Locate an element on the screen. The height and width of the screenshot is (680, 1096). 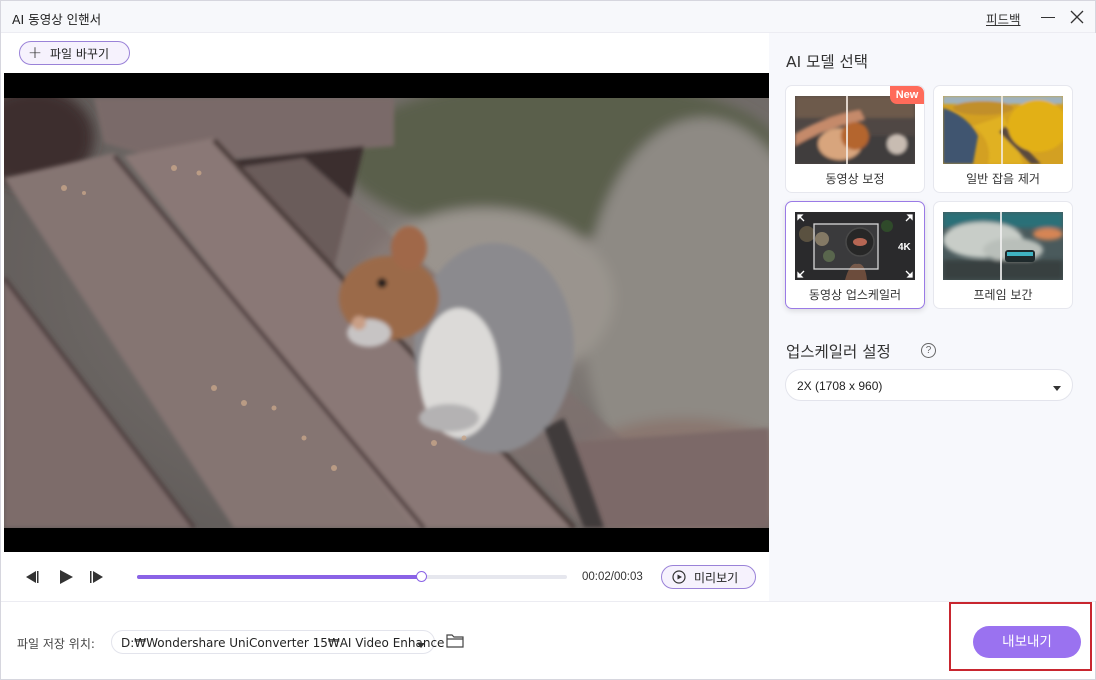
progress-thumb is located at coordinates (421, 576).